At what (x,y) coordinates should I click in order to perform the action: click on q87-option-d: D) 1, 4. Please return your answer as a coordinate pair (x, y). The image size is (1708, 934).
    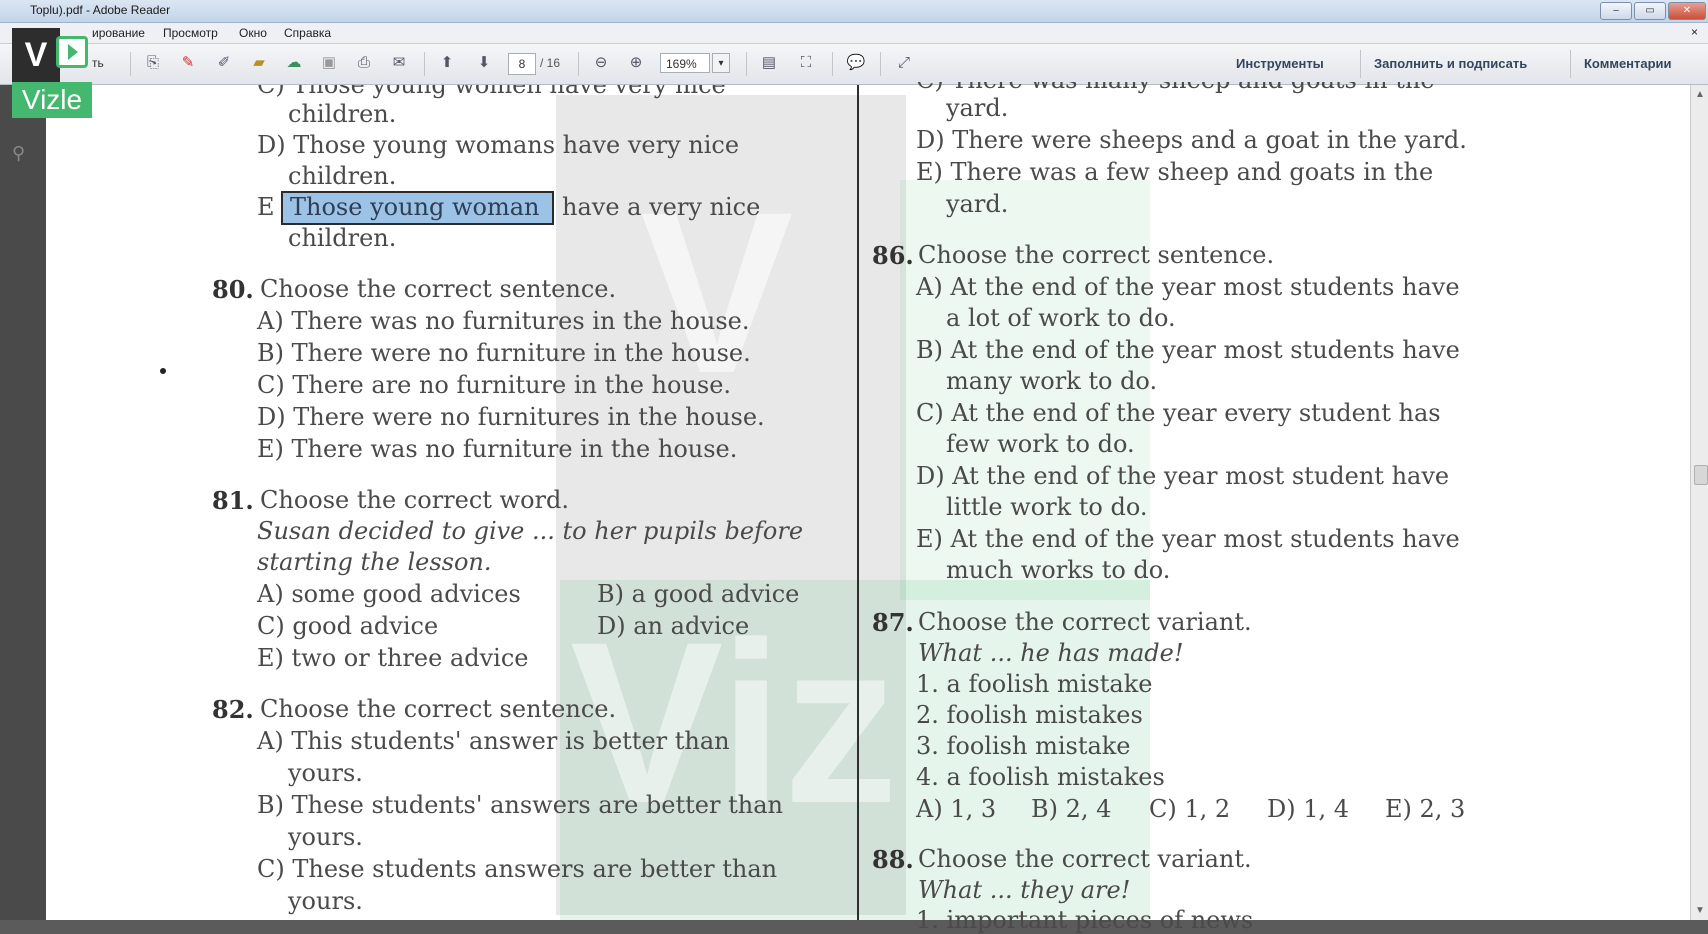
    Looking at the image, I should click on (1308, 809).